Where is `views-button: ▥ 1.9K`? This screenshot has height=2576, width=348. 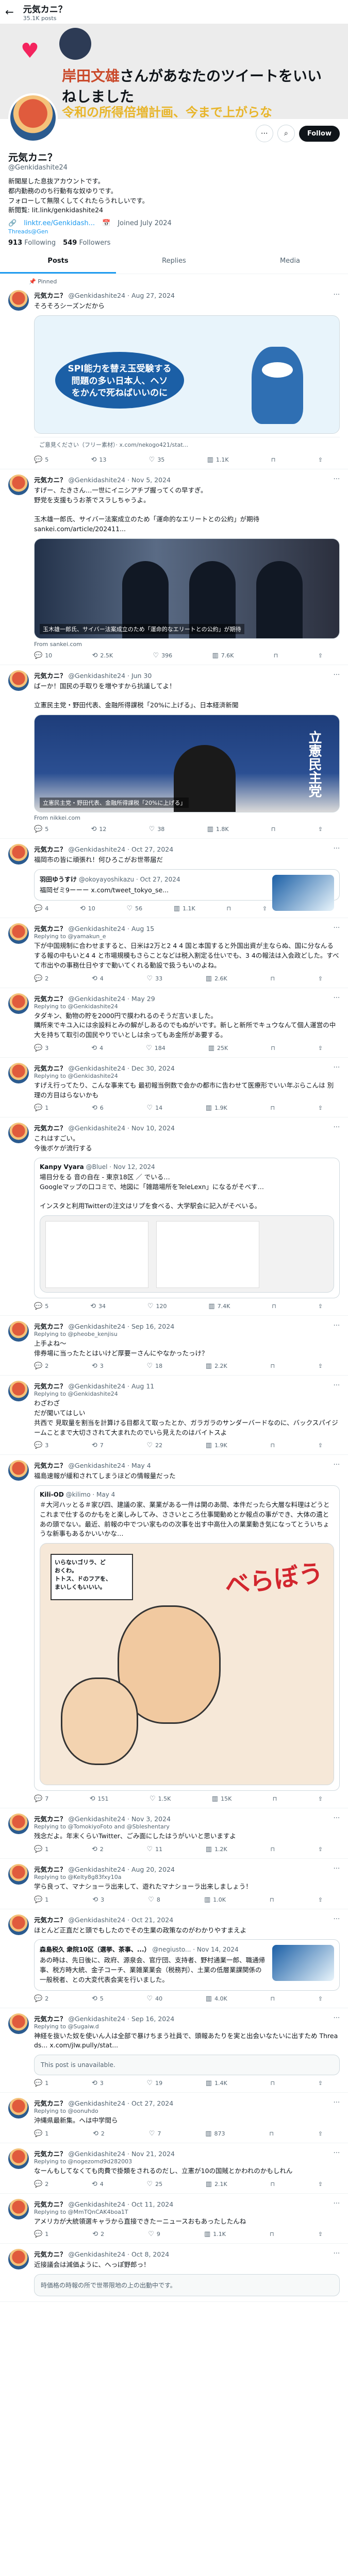 views-button: ▥ 1.9K is located at coordinates (216, 1445).